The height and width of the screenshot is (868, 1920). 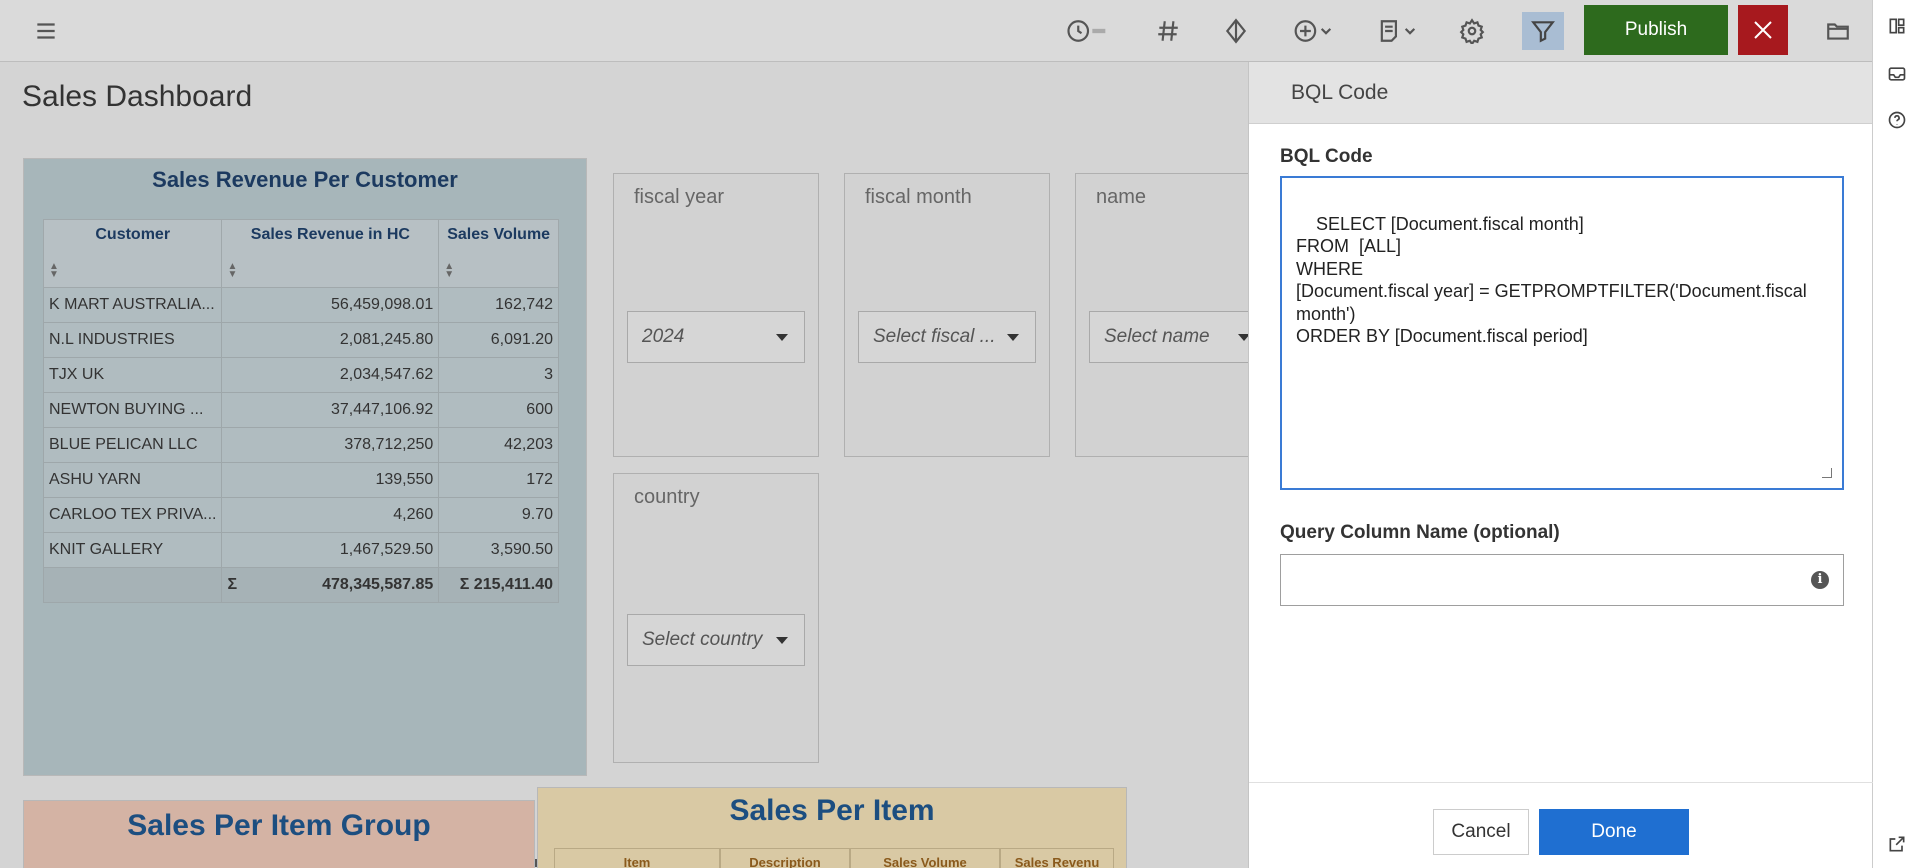 I want to click on total-revenue: Σ 478,345,587.85, so click(x=330, y=585).